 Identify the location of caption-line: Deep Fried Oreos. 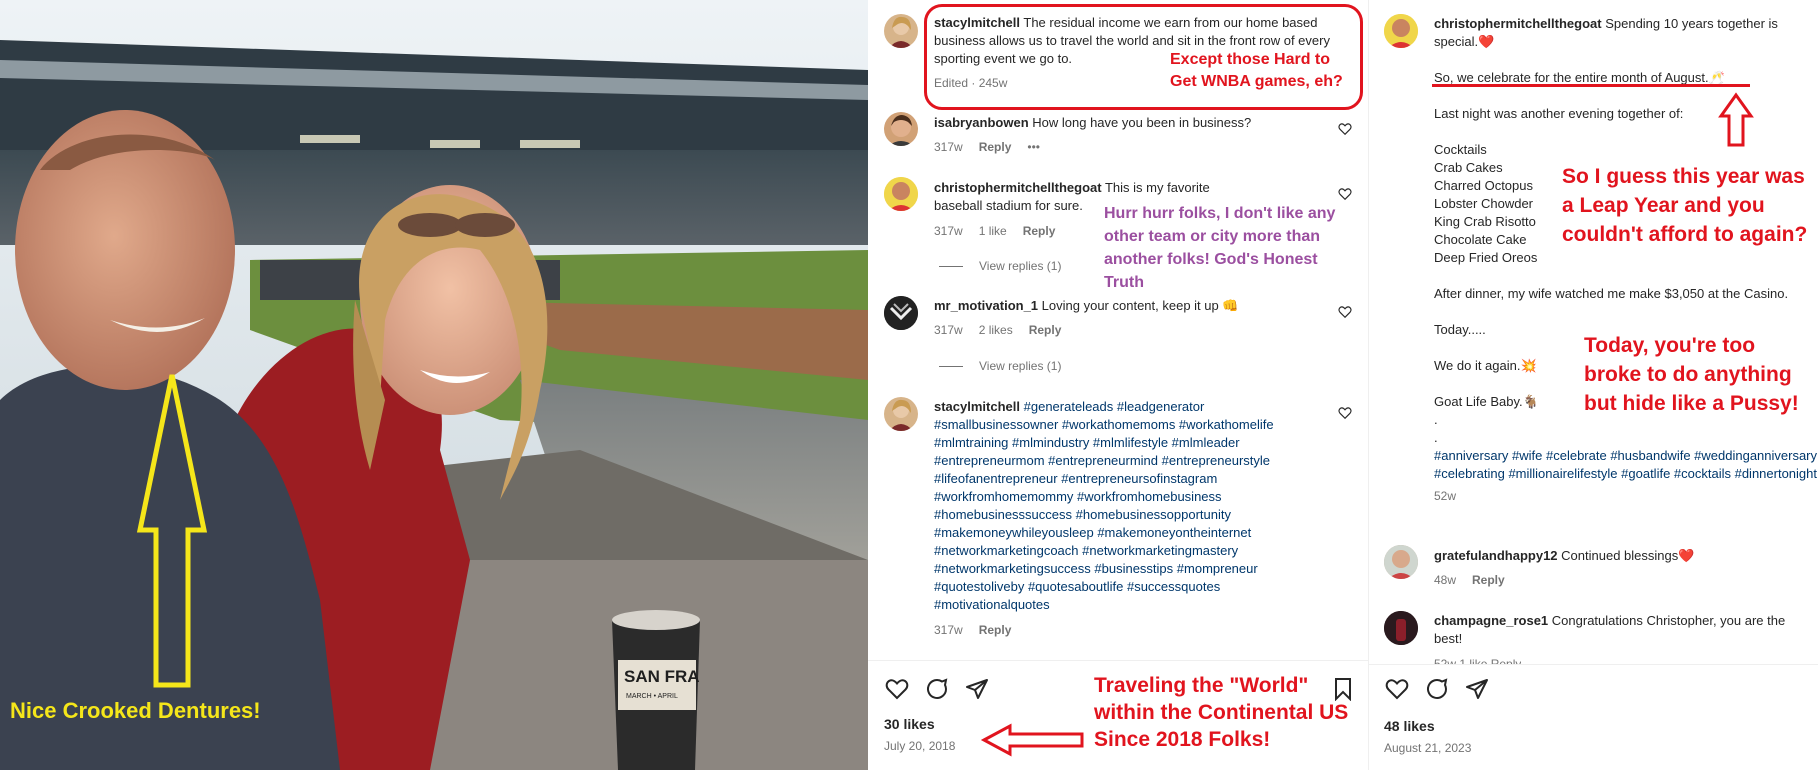
(1486, 257).